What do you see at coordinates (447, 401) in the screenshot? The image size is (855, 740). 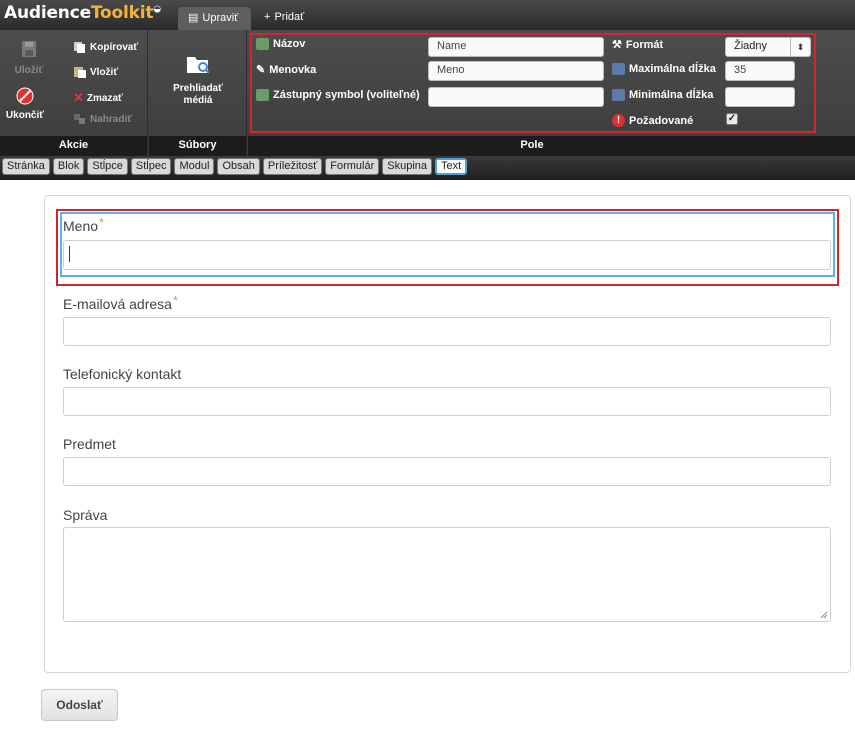 I see `phone-input-field` at bounding box center [447, 401].